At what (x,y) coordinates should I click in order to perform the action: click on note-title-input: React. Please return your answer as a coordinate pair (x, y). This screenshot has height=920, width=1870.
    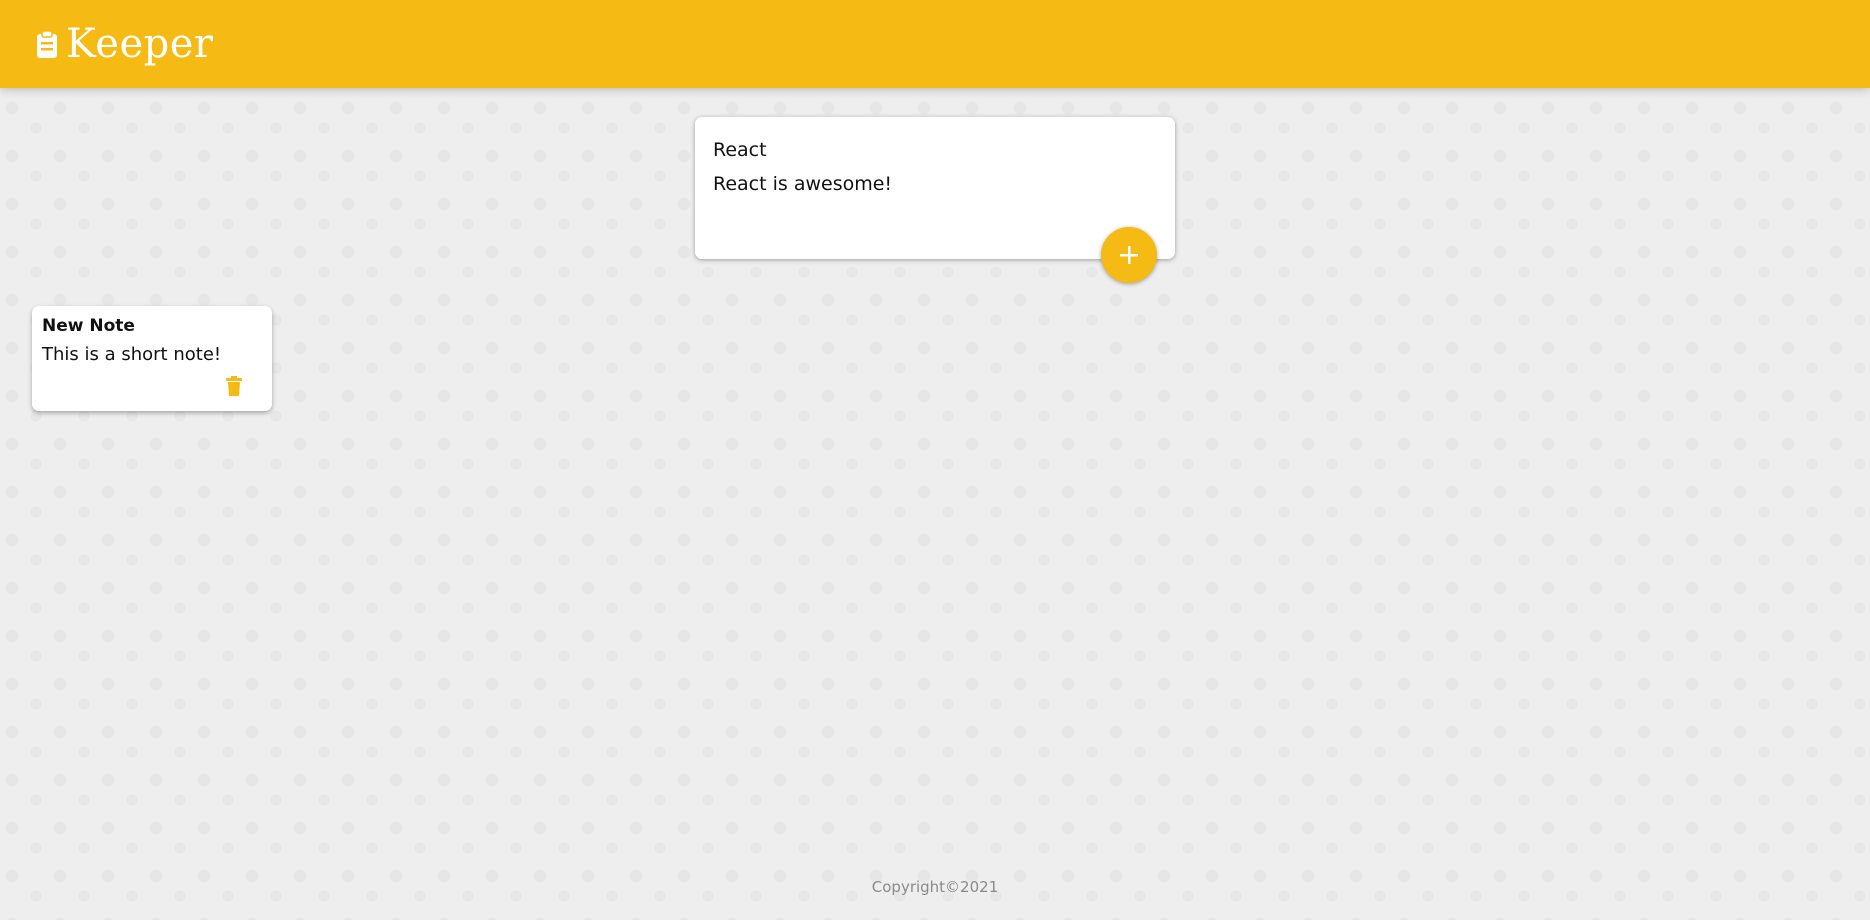
    Looking at the image, I should click on (935, 150).